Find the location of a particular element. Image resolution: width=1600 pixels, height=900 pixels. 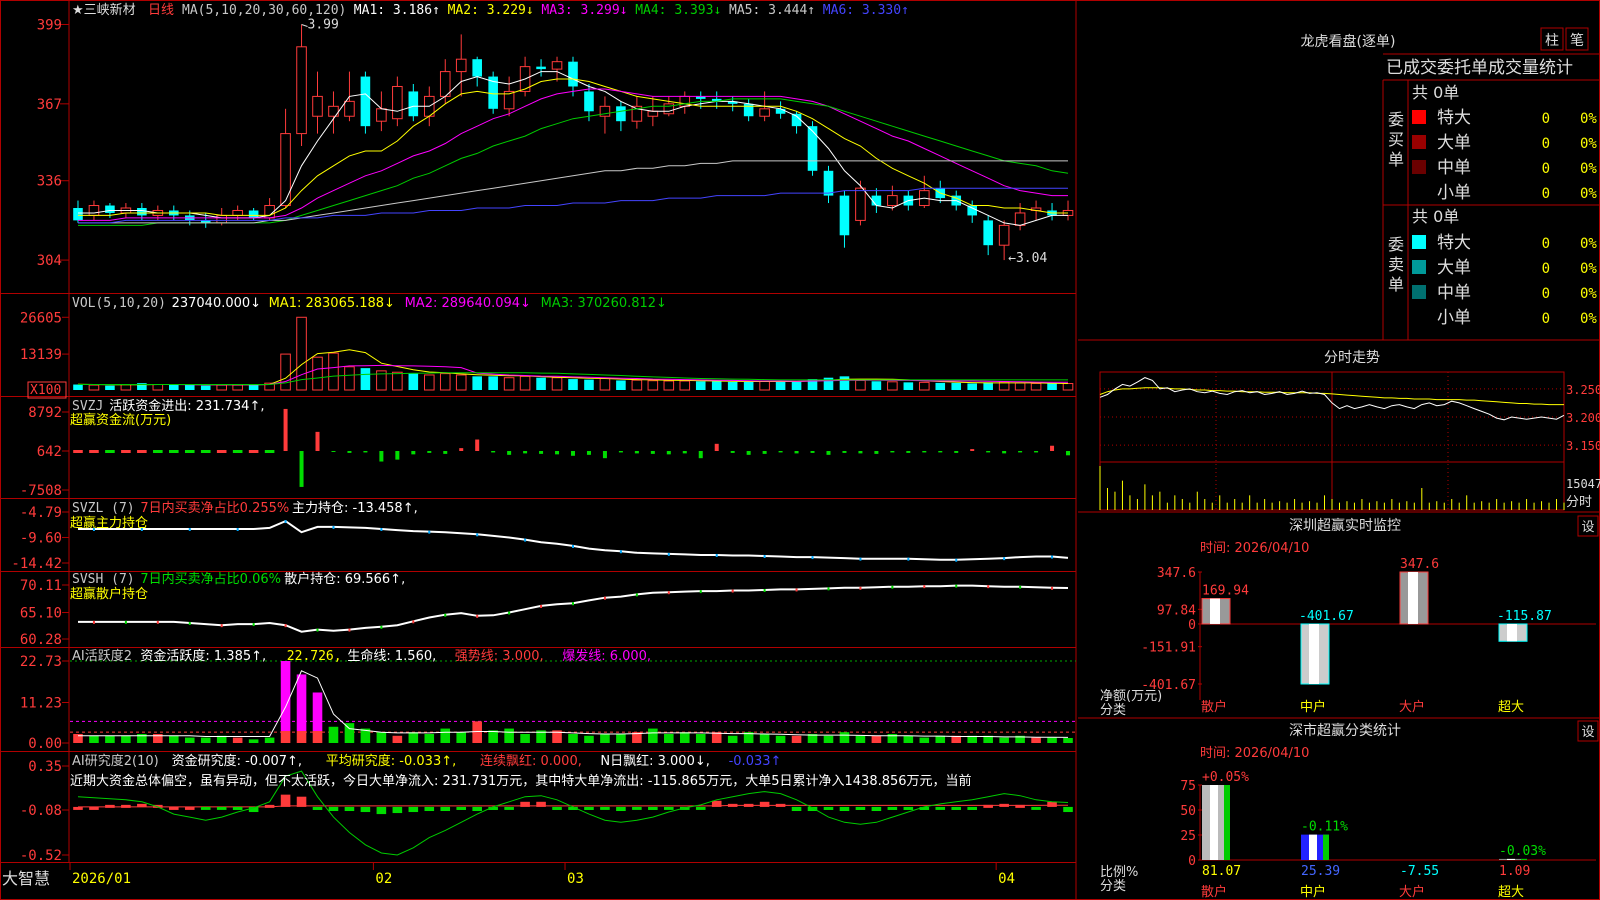

sz-monitor-bar is located at coordinates (1414, 598).